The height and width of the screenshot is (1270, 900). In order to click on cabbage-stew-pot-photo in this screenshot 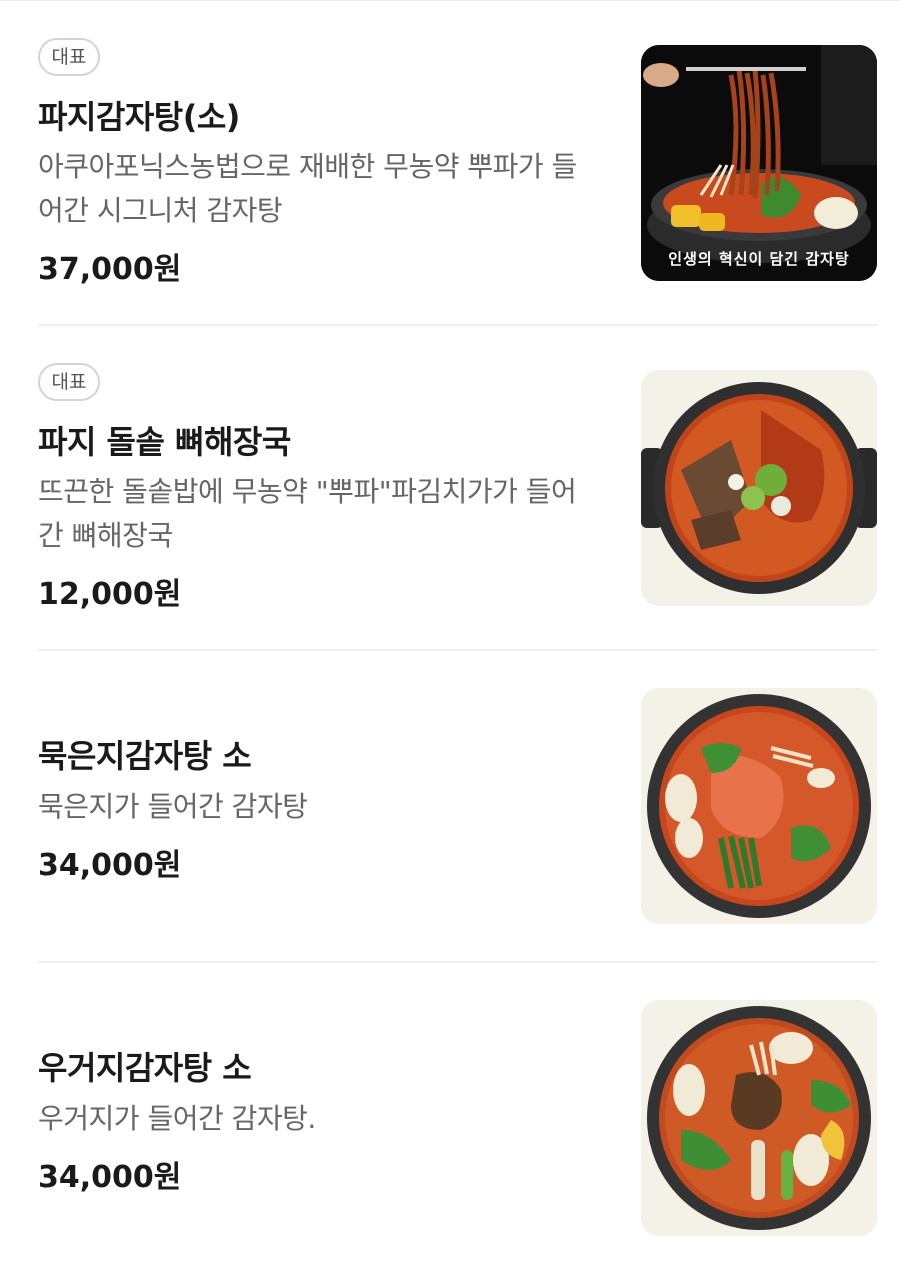, I will do `click(759, 1118)`.